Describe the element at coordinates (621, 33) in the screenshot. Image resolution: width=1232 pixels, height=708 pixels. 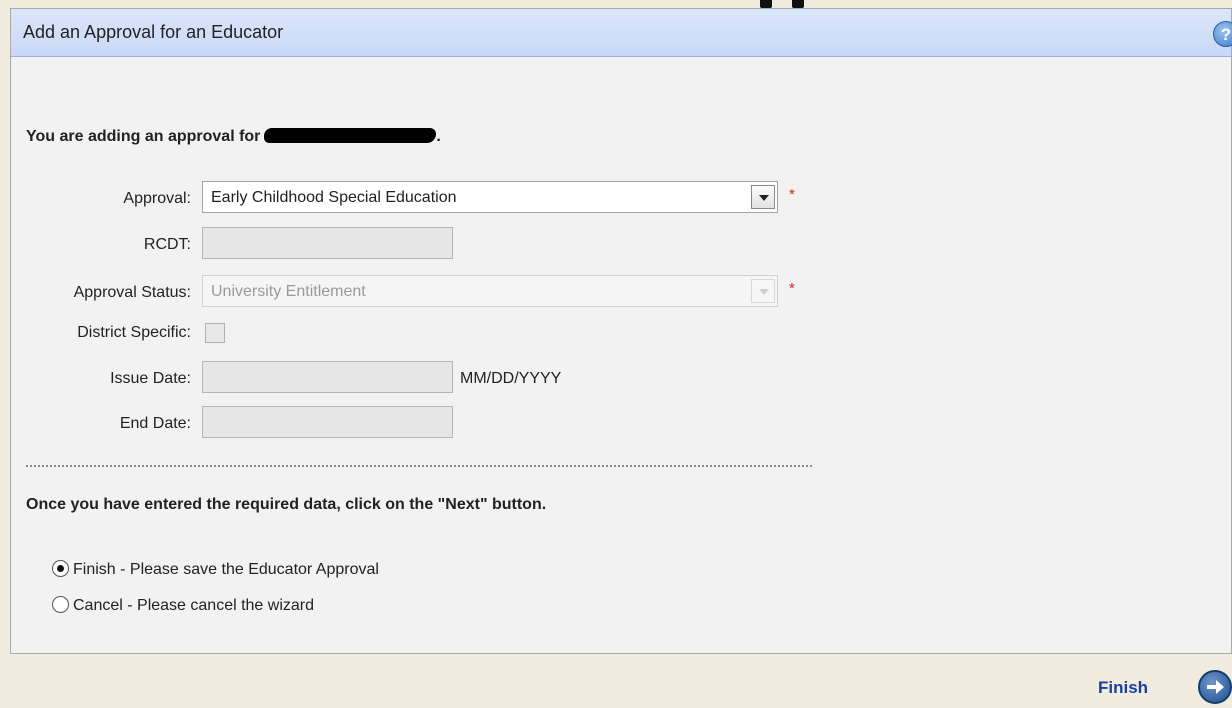
I see `panel-header: Add an Approval for an Educator ?` at that location.